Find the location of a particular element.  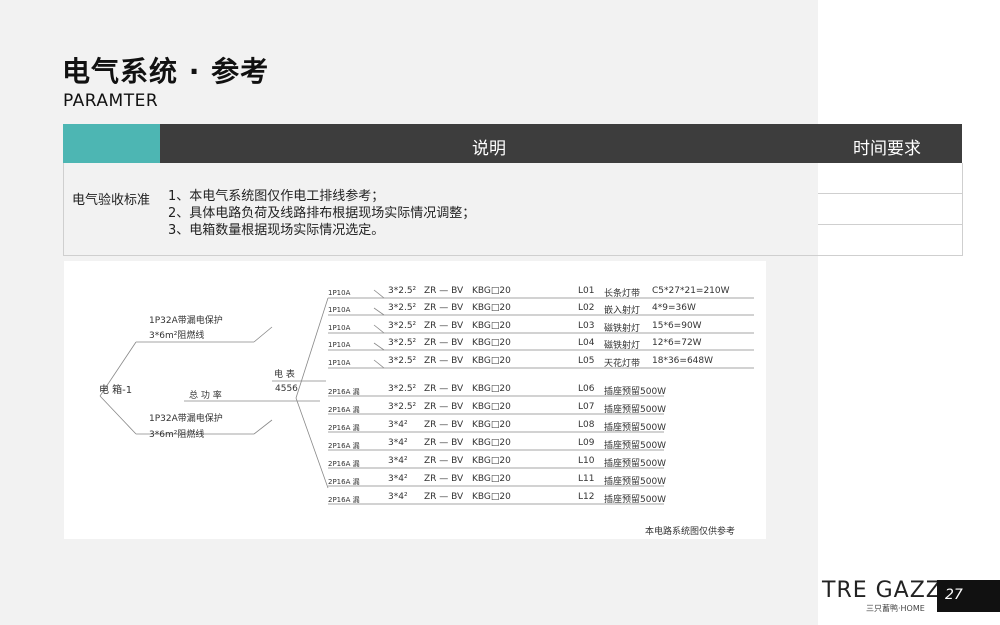

footnote: 本电路系统图仅供参考 is located at coordinates (690, 532).